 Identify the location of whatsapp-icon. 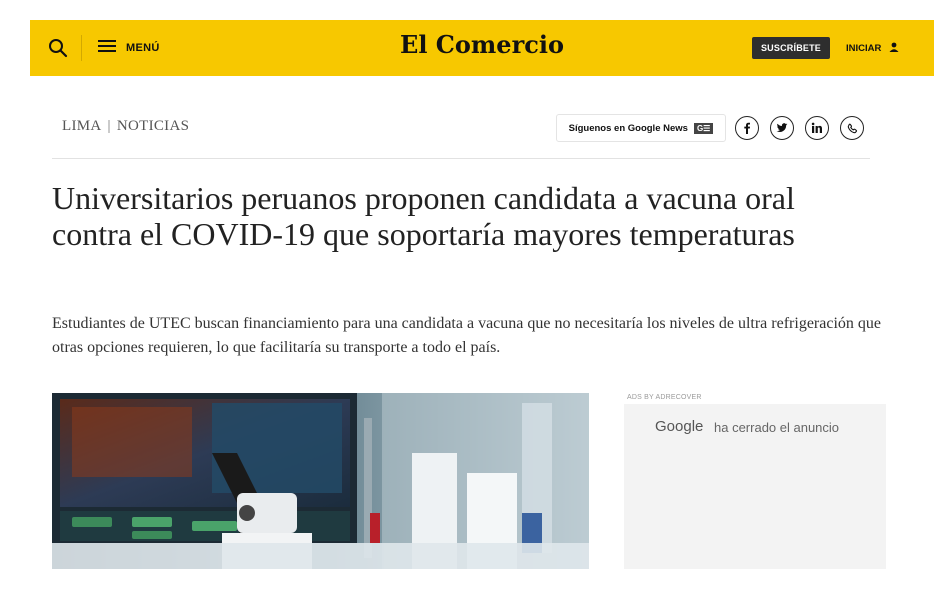
(852, 128).